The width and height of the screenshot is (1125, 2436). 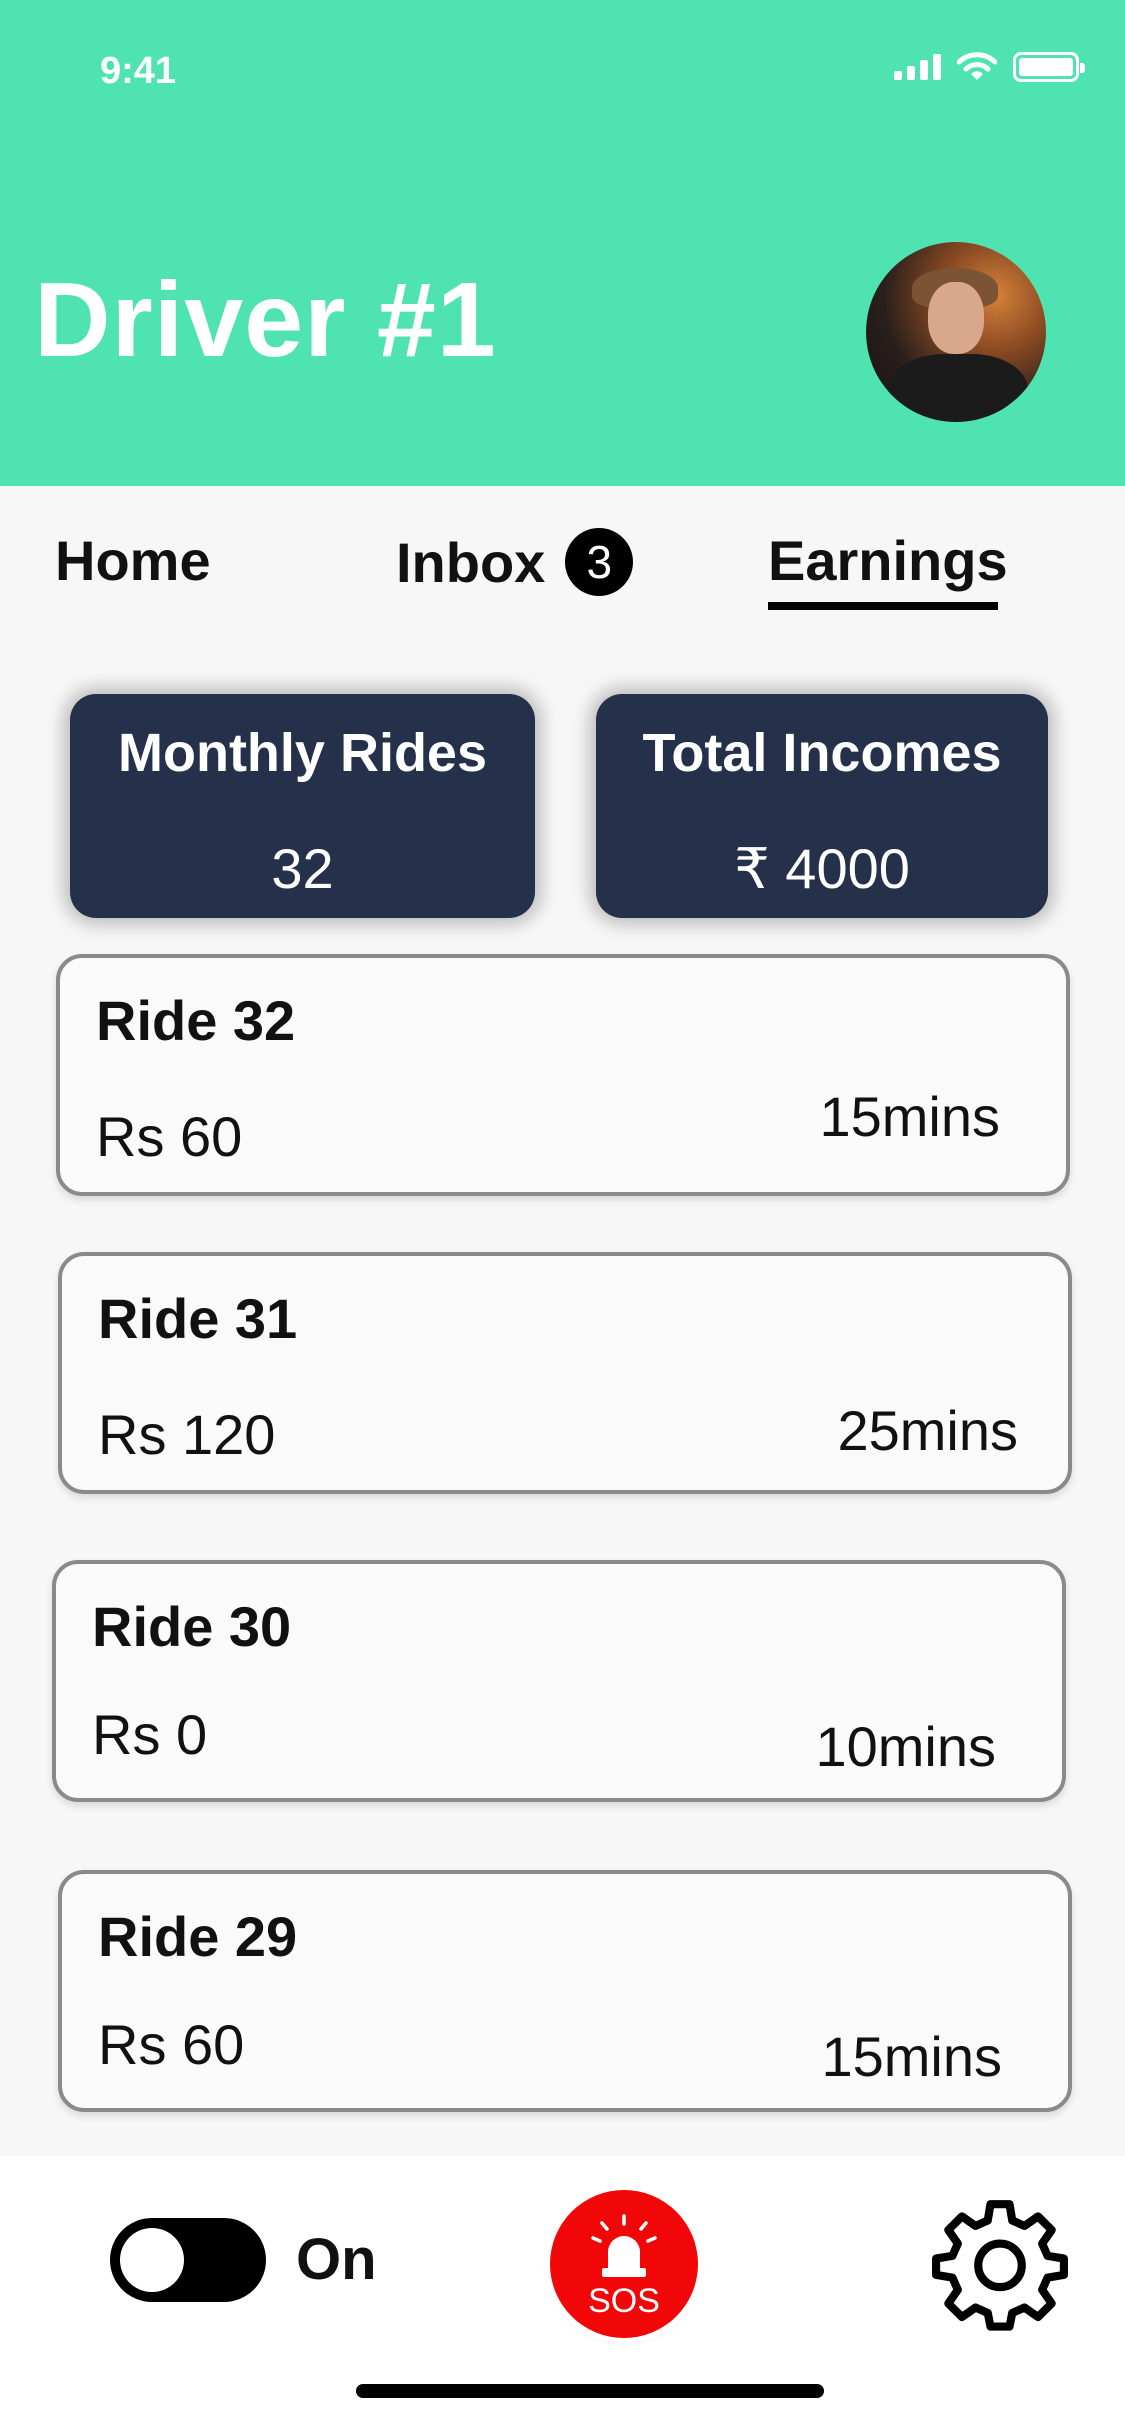 I want to click on wifi-icon, so click(x=977, y=66).